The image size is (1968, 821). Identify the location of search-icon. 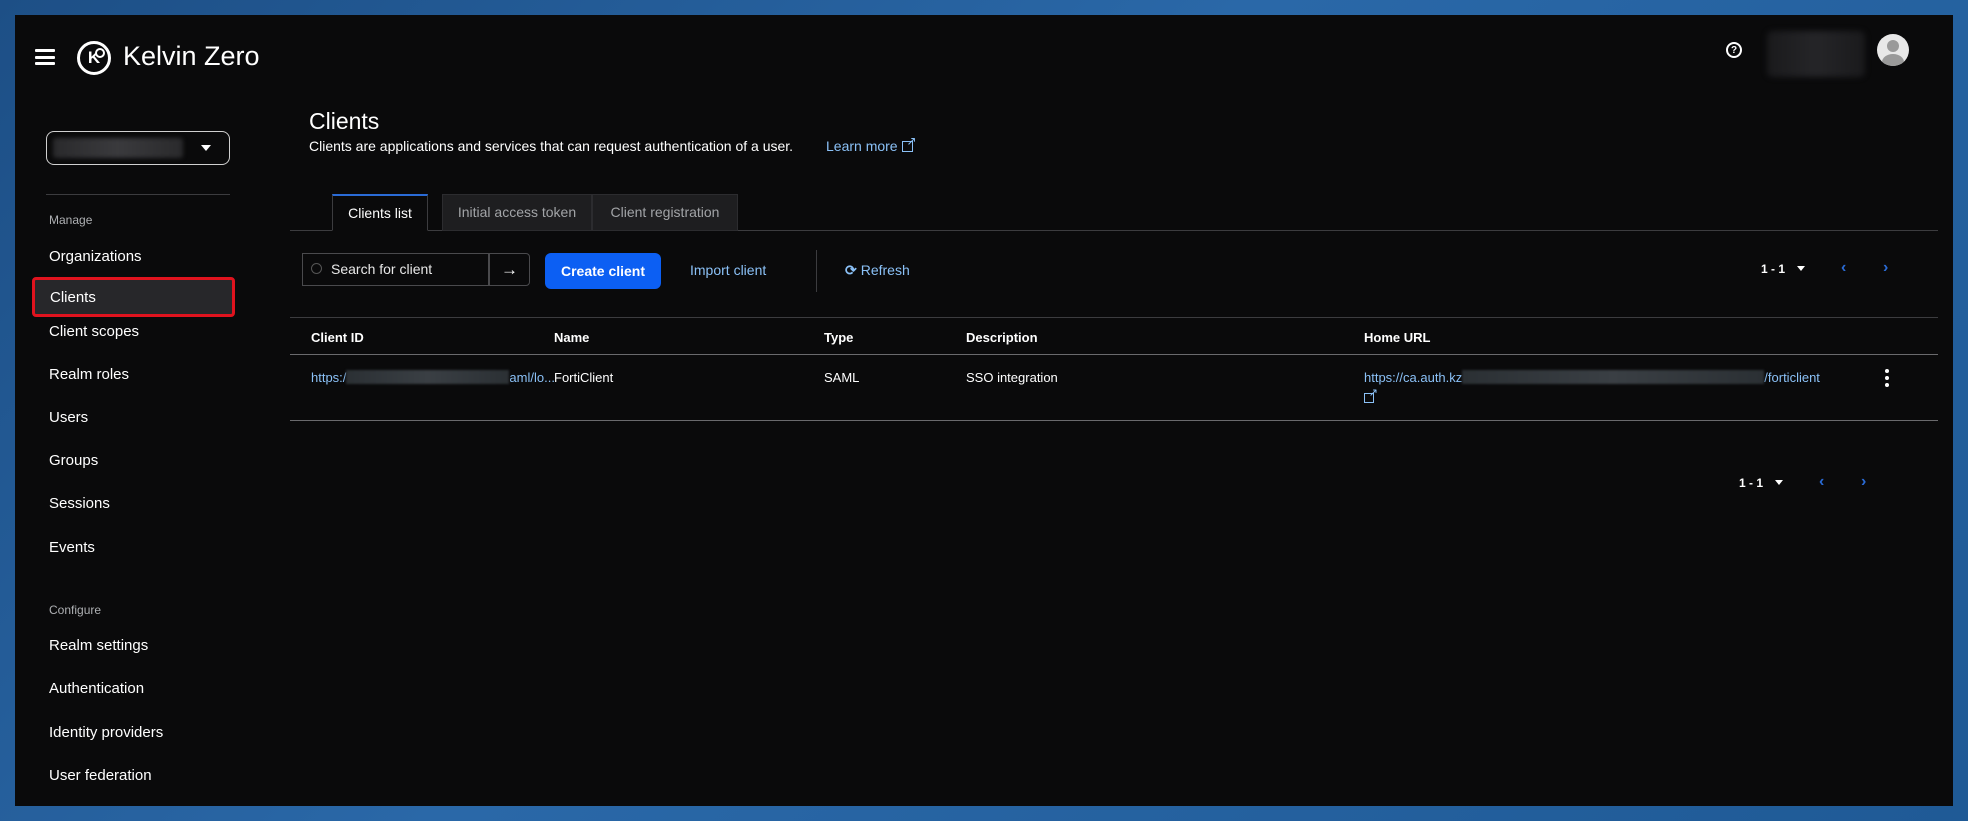
(316, 268).